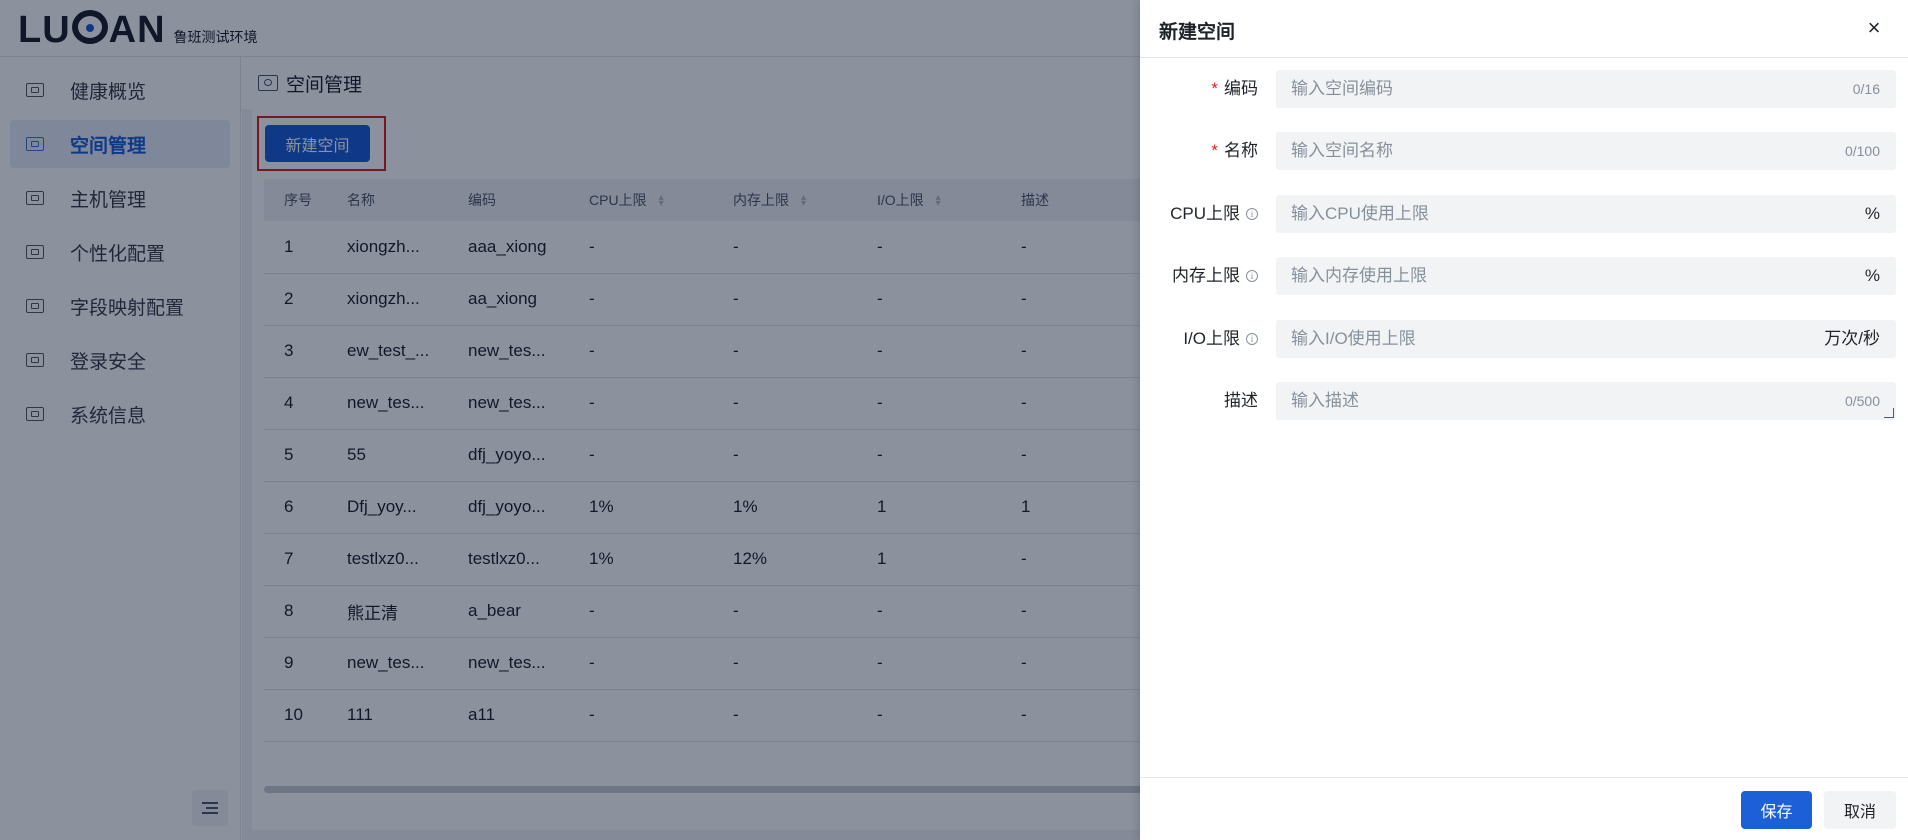 This screenshot has width=1908, height=840. I want to click on memory-label: 内存上限 i, so click(1199, 276).